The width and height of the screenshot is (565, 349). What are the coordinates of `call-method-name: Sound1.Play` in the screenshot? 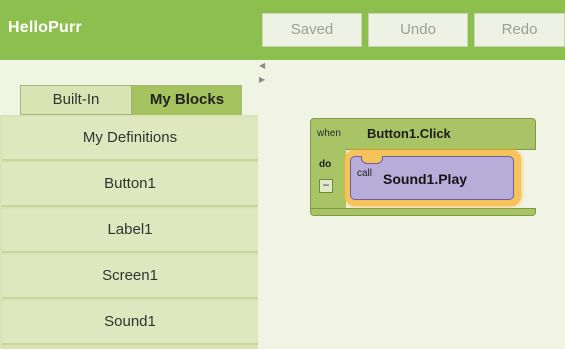 It's located at (425, 179).